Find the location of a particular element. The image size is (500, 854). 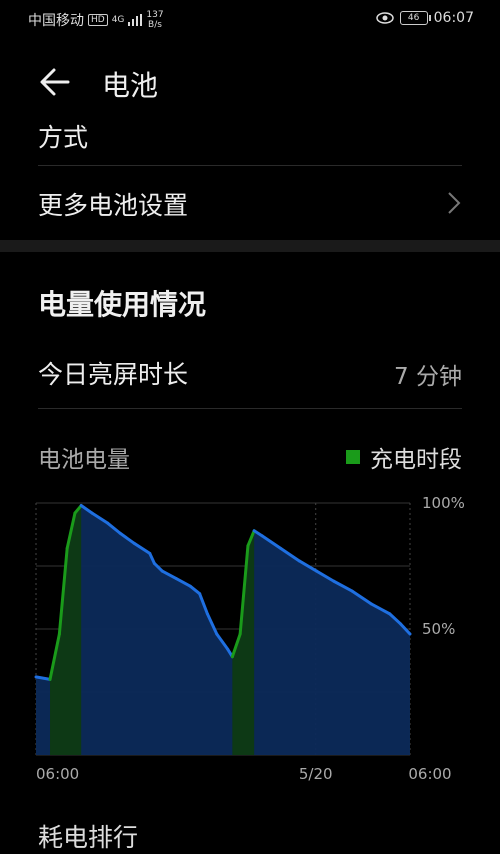

page-title: 电池 is located at coordinates (130, 85).